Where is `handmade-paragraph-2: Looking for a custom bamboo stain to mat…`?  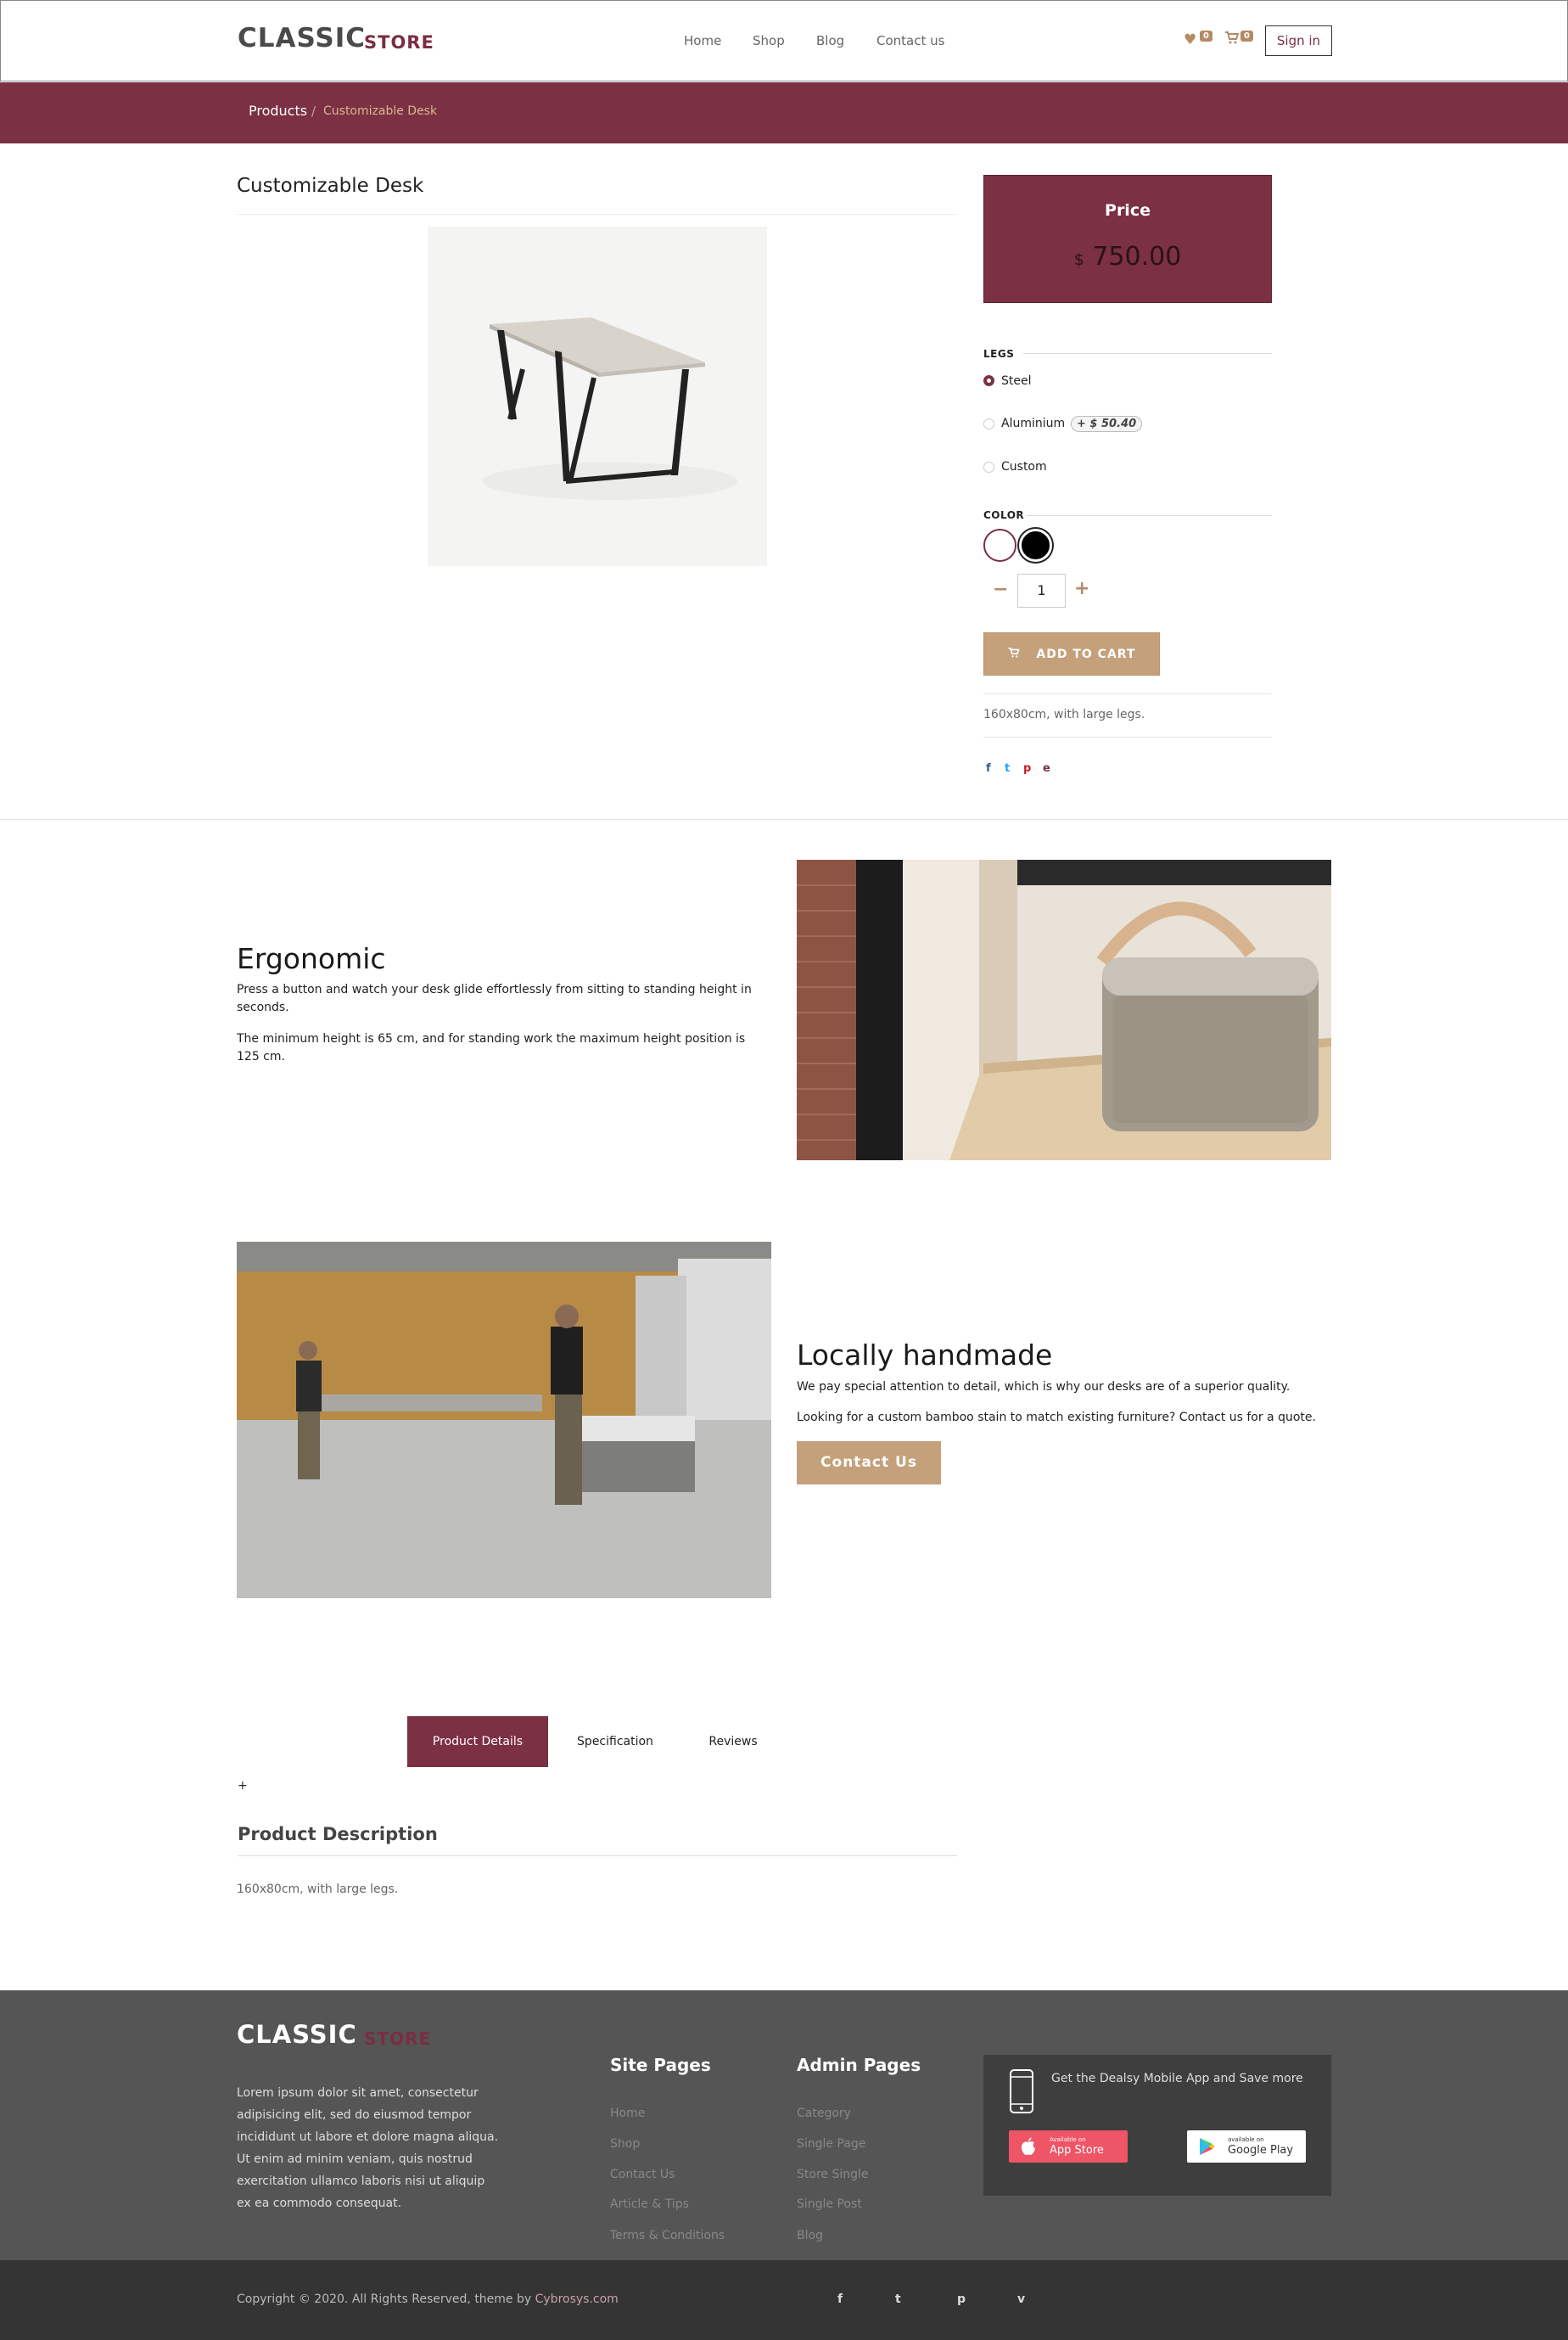 handmade-paragraph-2: Looking for a custom bamboo stain to mat… is located at coordinates (1056, 1418).